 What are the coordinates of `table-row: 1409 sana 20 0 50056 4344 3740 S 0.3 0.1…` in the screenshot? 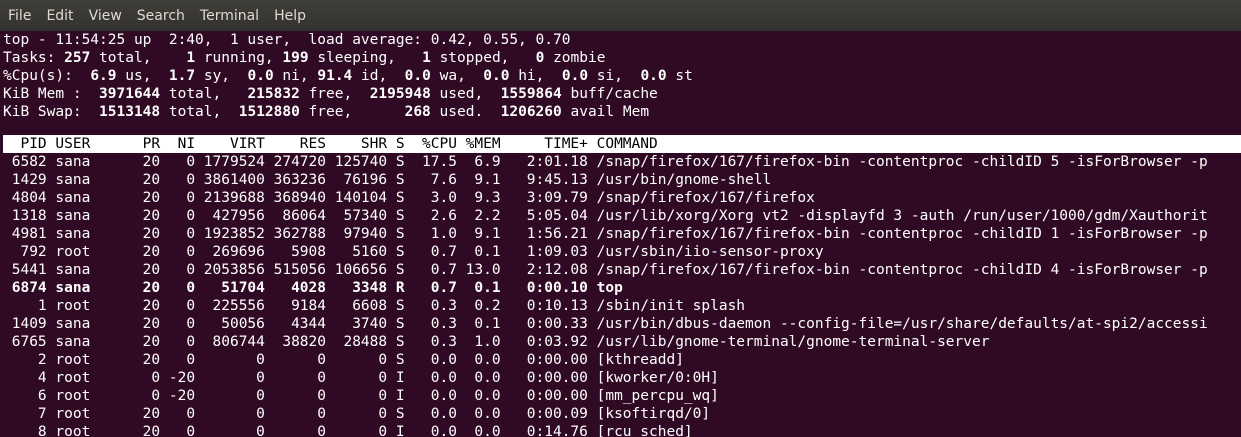 It's located at (605, 324).